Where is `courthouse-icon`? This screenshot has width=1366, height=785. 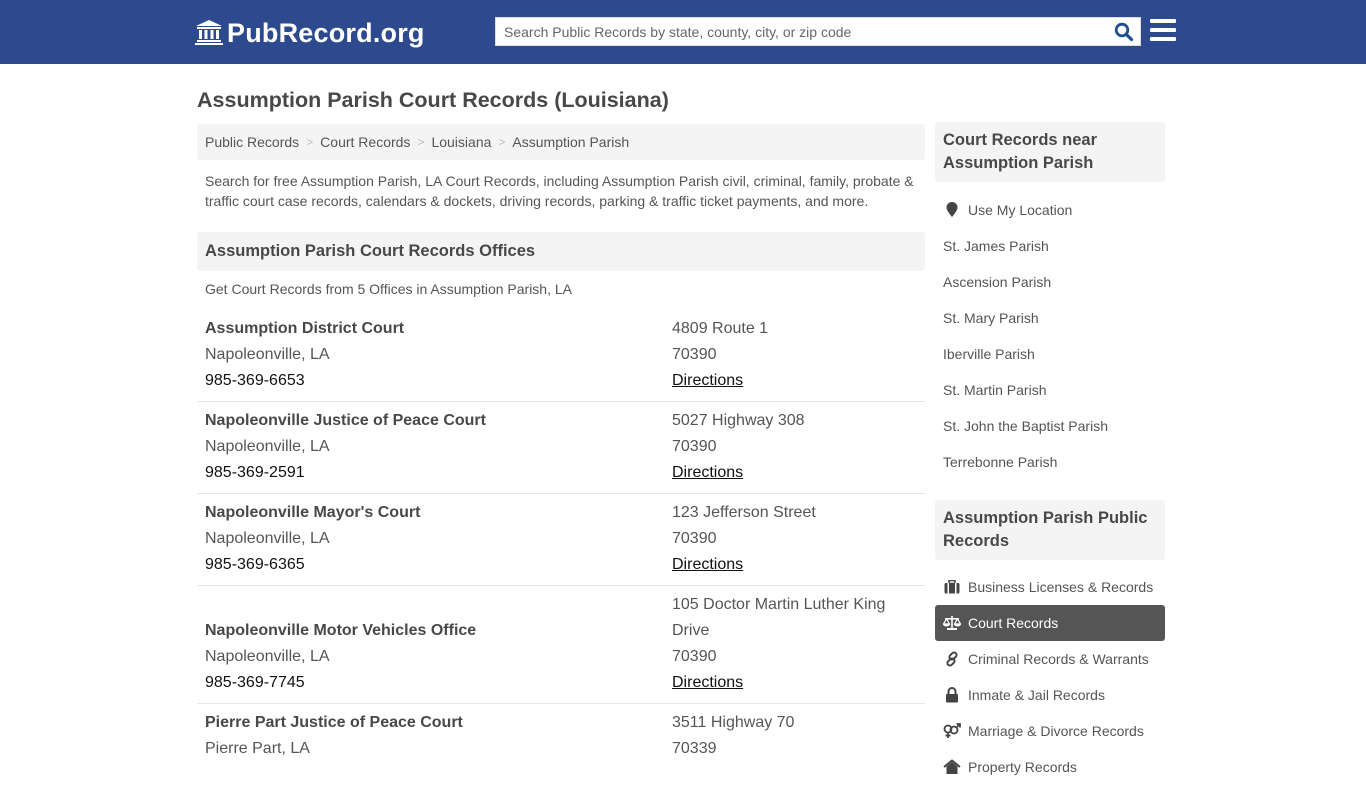 courthouse-icon is located at coordinates (209, 32).